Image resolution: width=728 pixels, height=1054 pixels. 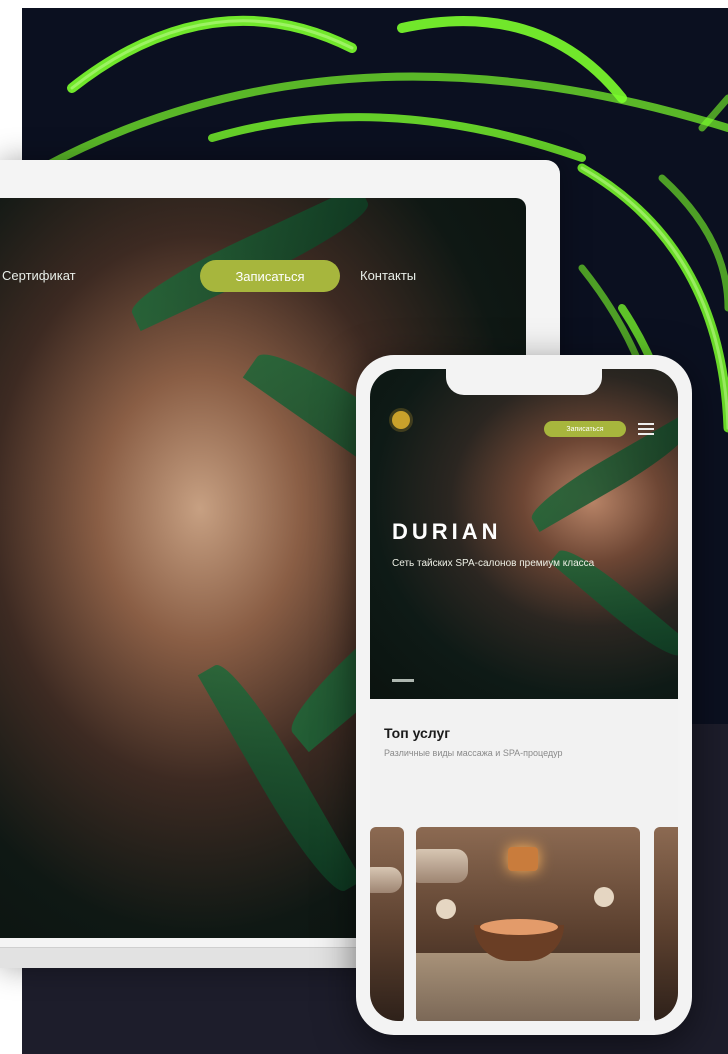 What do you see at coordinates (388, 275) in the screenshot?
I see `nav-contacts-link: Контакты` at bounding box center [388, 275].